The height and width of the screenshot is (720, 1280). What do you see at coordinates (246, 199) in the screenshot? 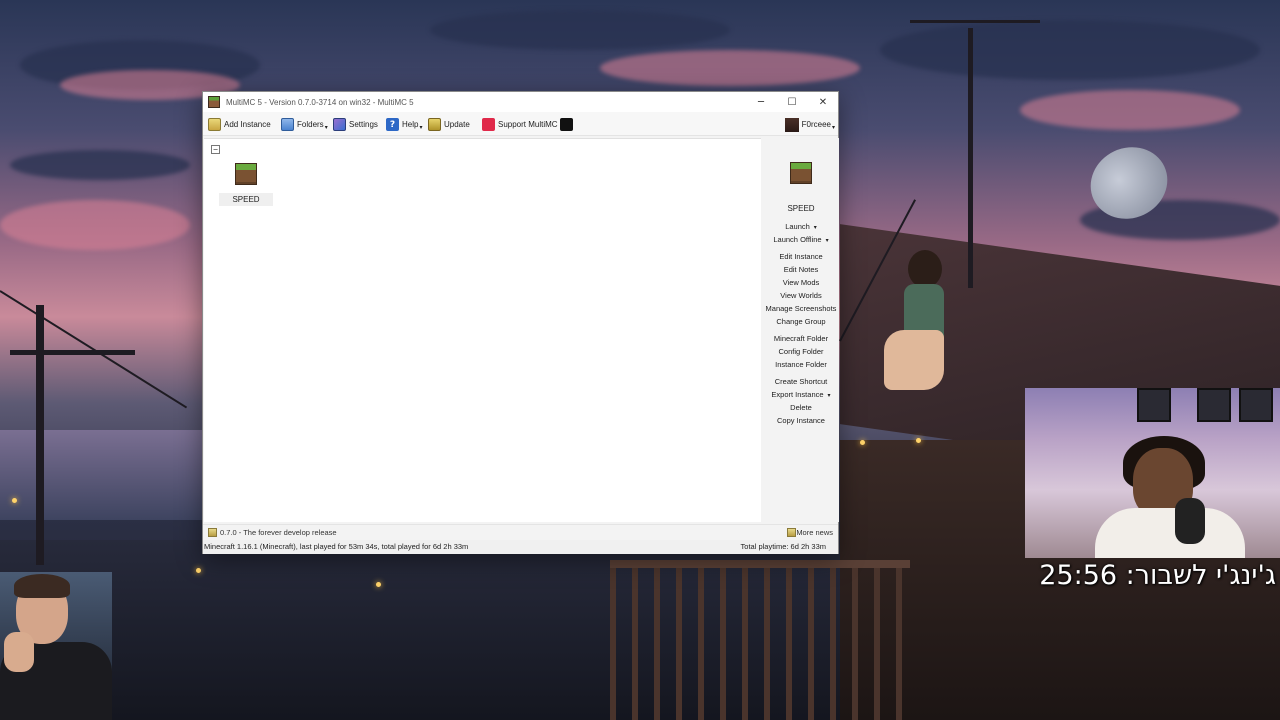
I see `instance-name: SPEED` at bounding box center [246, 199].